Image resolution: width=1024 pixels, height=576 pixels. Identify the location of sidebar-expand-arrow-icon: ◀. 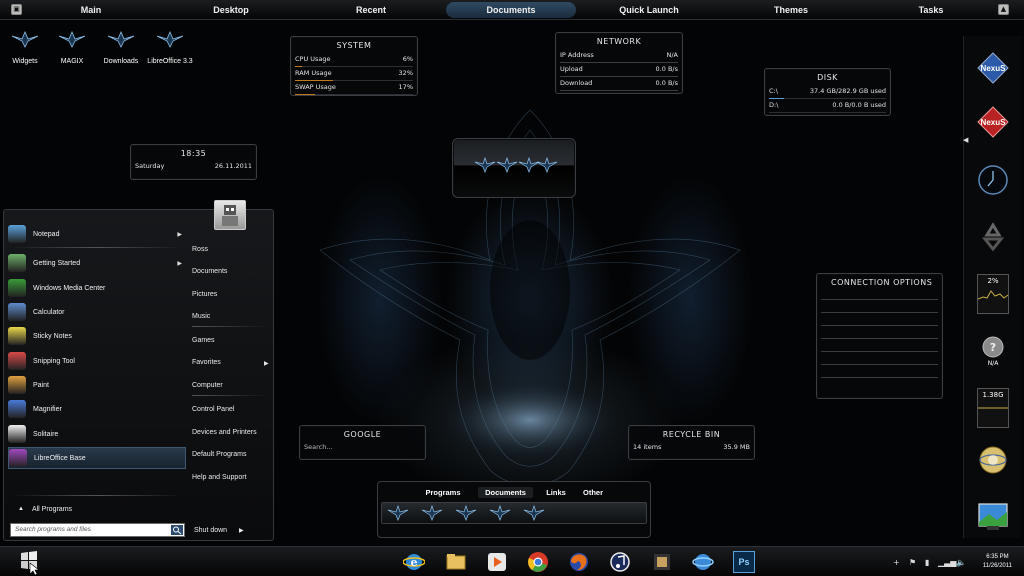
(965, 140).